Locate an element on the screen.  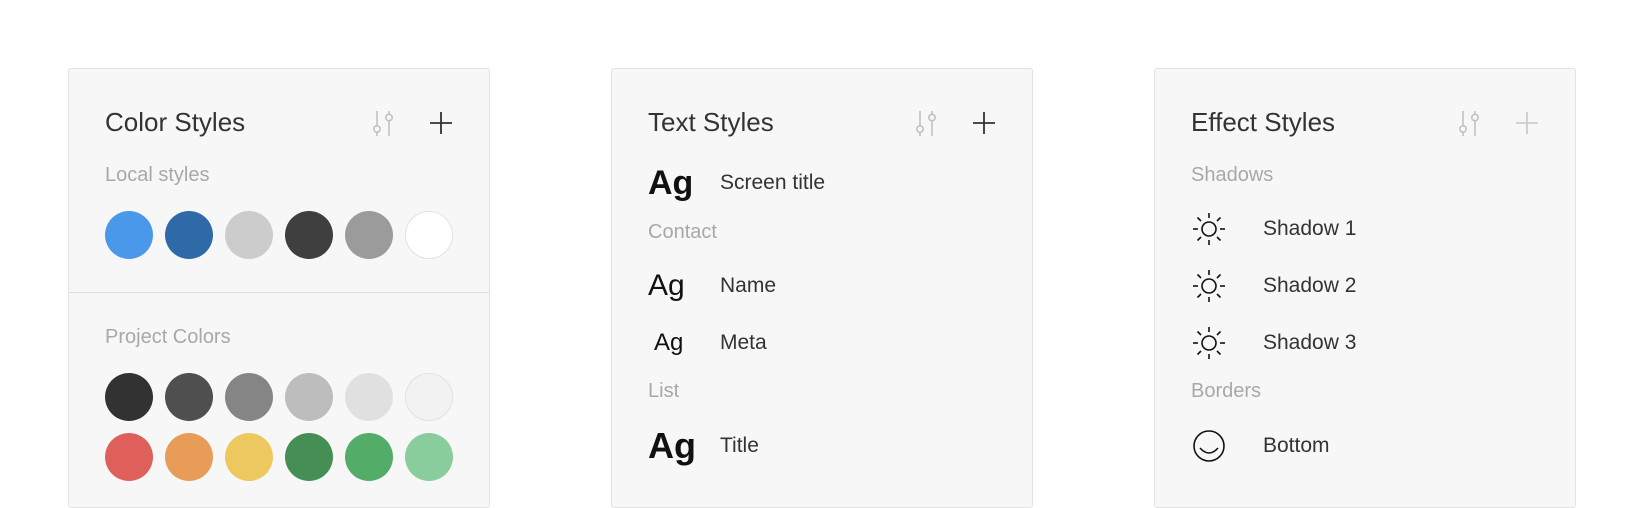
local-styles-label: Local styles is located at coordinates (157, 175).